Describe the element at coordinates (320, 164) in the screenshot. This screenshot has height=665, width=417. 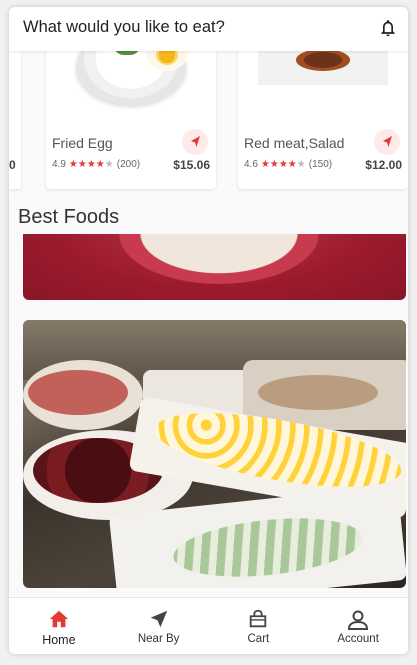
I see `review-count: (150)` at that location.